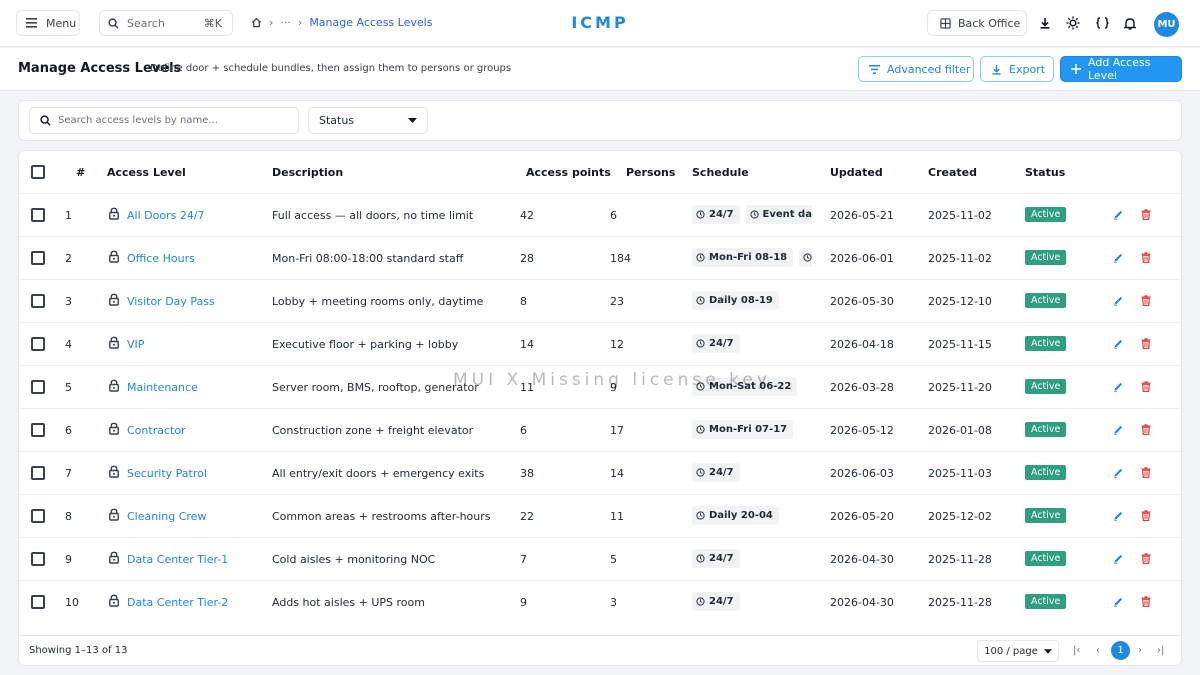  I want to click on breadcrumb-ellipsis: ···, so click(285, 22).